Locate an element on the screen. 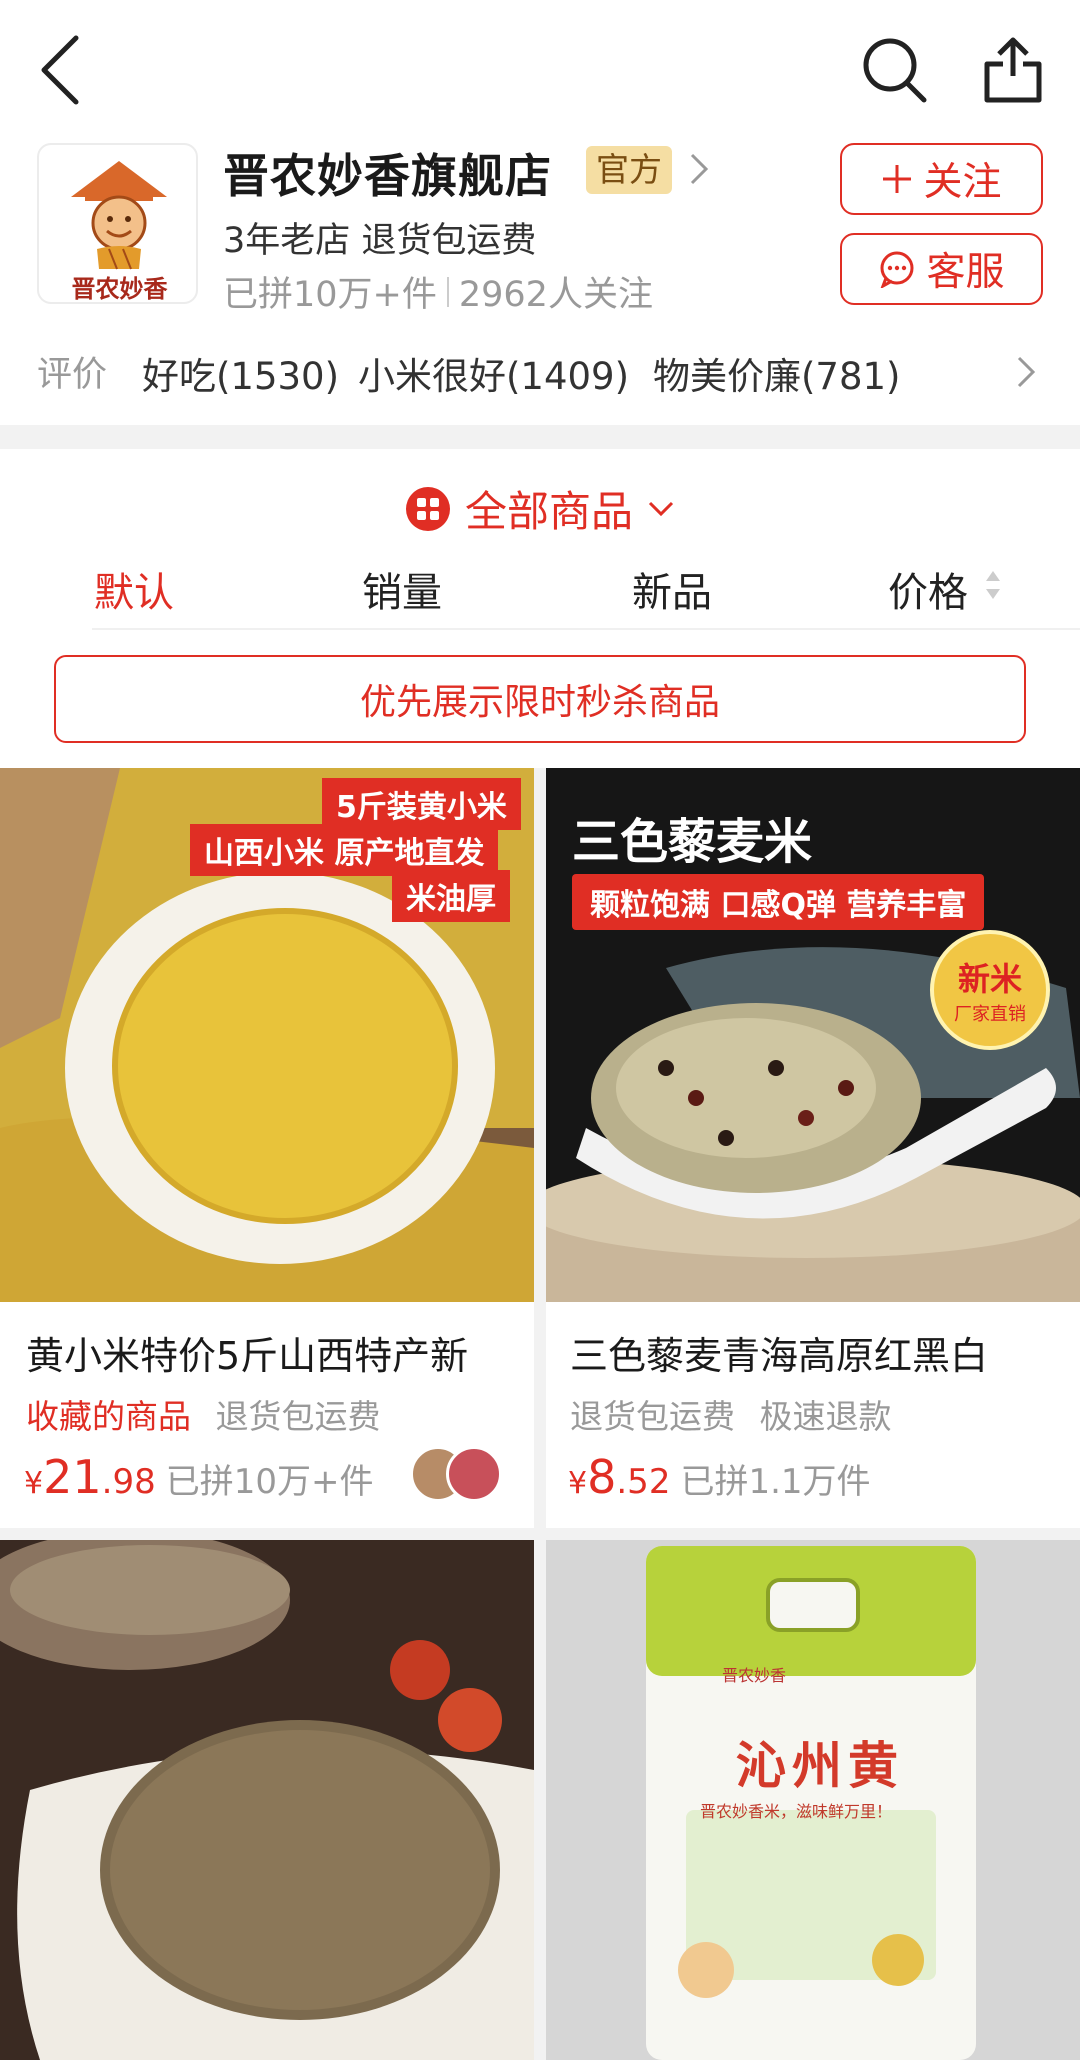  sort-tab-sales: 销量 is located at coordinates (402, 589).